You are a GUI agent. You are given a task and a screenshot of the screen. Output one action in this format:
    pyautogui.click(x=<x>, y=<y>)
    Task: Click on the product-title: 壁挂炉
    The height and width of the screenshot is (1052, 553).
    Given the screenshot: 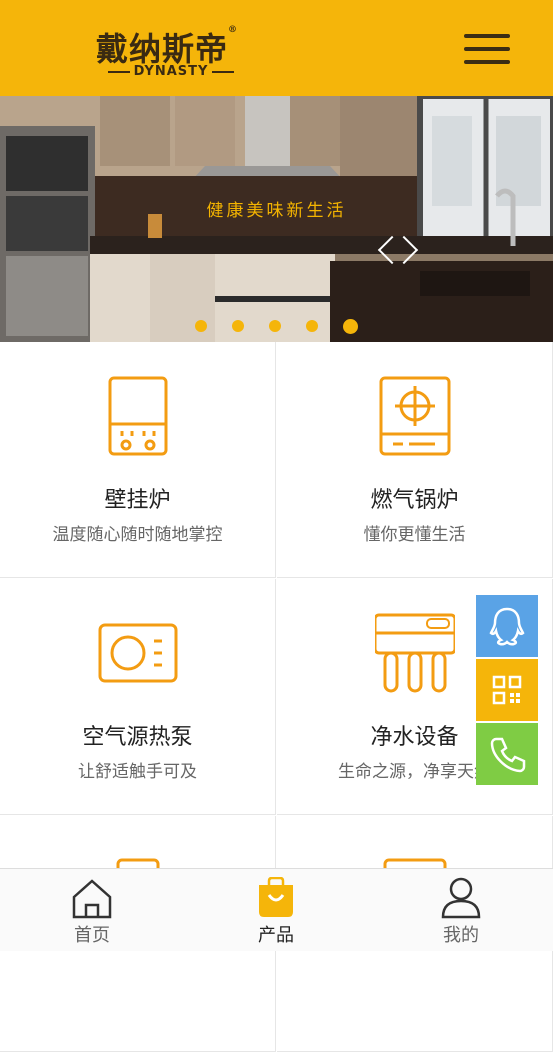 What is the action you would take?
    pyautogui.click(x=137, y=500)
    